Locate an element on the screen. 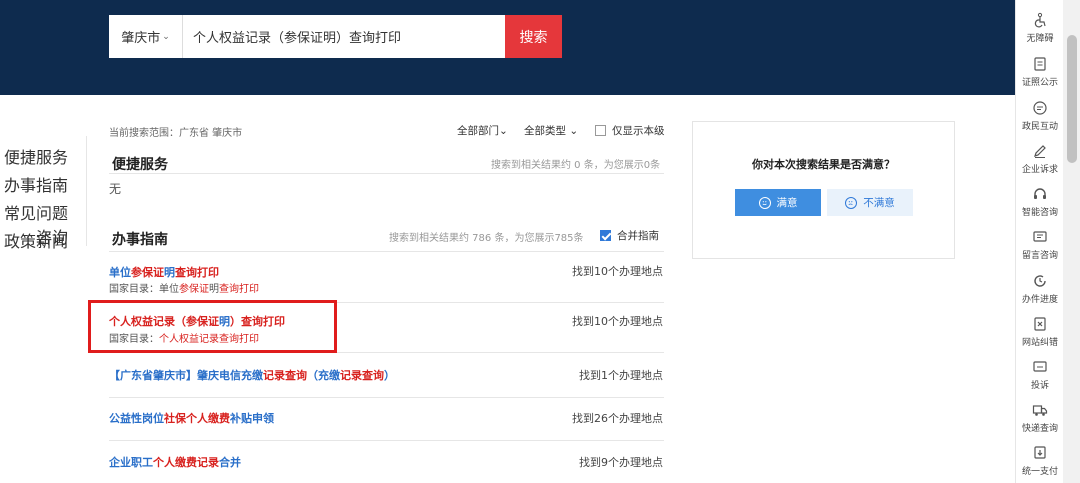  clipboard-icon is located at coordinates (1040, 64).